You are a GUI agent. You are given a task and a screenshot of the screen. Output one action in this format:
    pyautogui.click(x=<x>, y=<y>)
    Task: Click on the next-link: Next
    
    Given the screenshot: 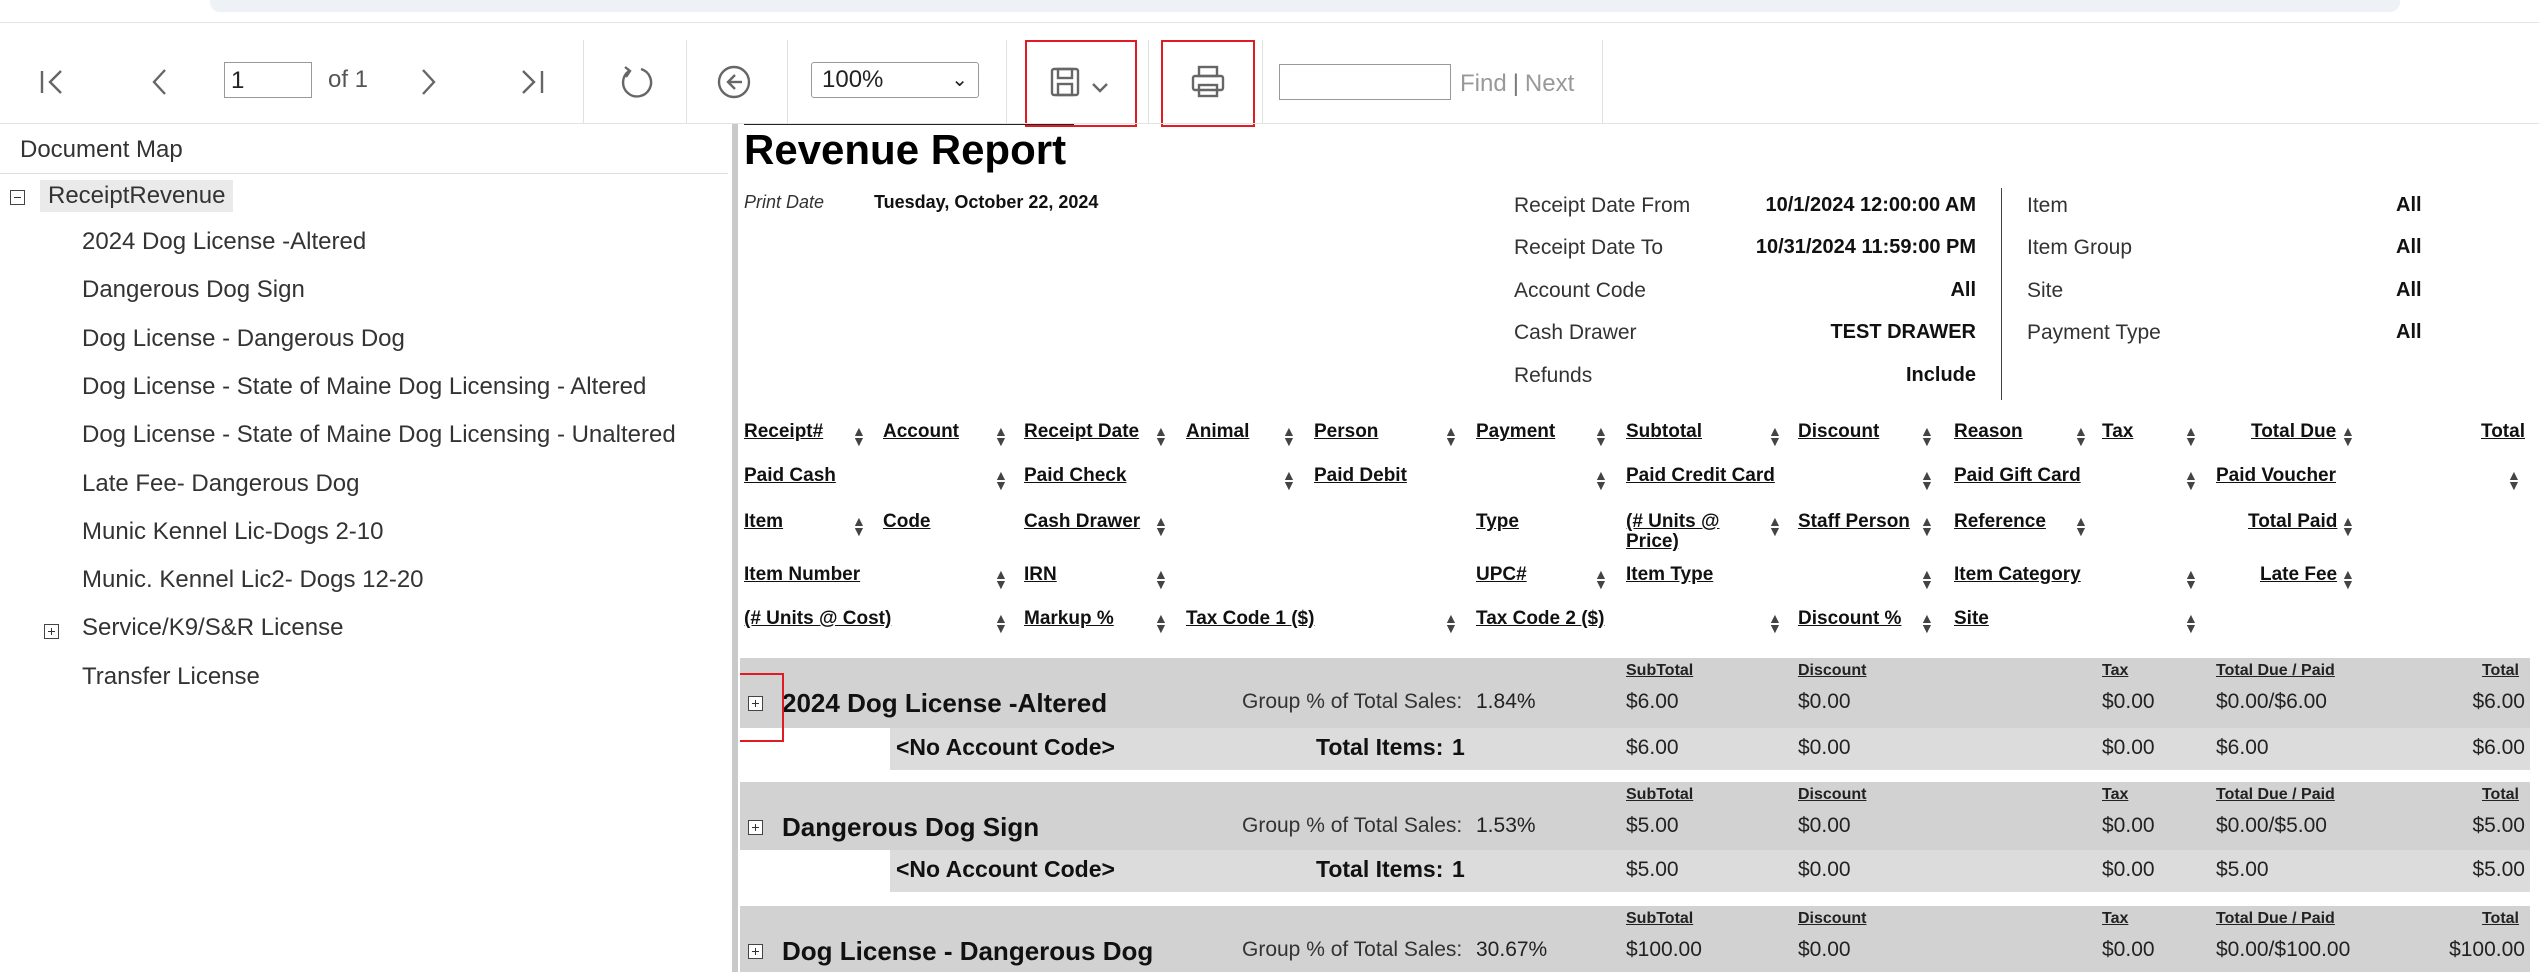 What is the action you would take?
    pyautogui.click(x=1549, y=83)
    